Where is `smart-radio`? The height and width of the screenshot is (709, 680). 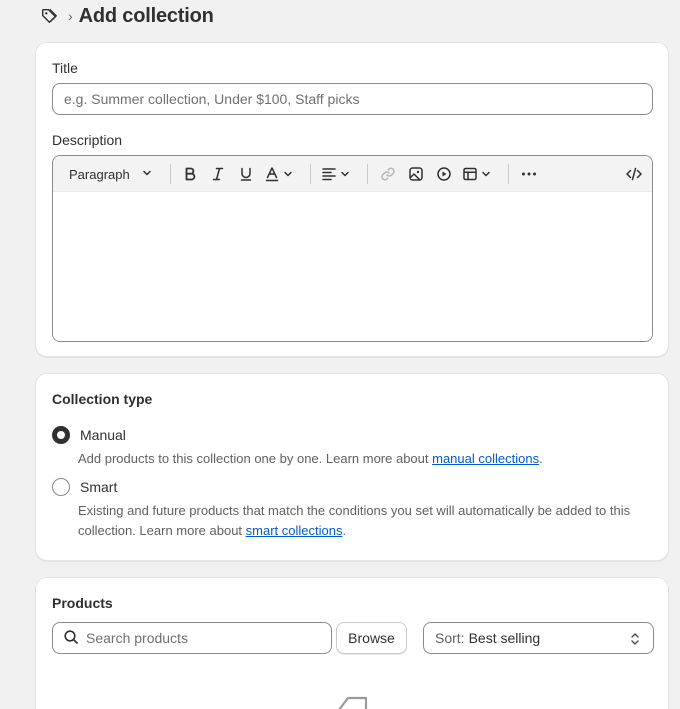 smart-radio is located at coordinates (61, 487).